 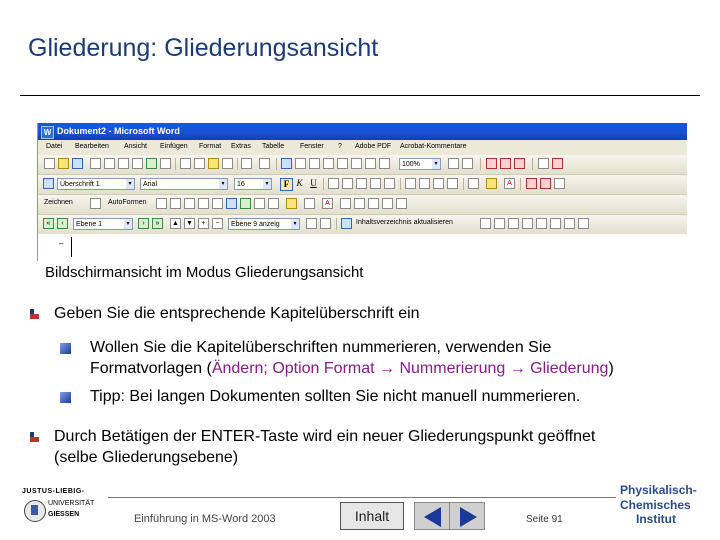 What do you see at coordinates (491, 183) in the screenshot?
I see `highlight-icon` at bounding box center [491, 183].